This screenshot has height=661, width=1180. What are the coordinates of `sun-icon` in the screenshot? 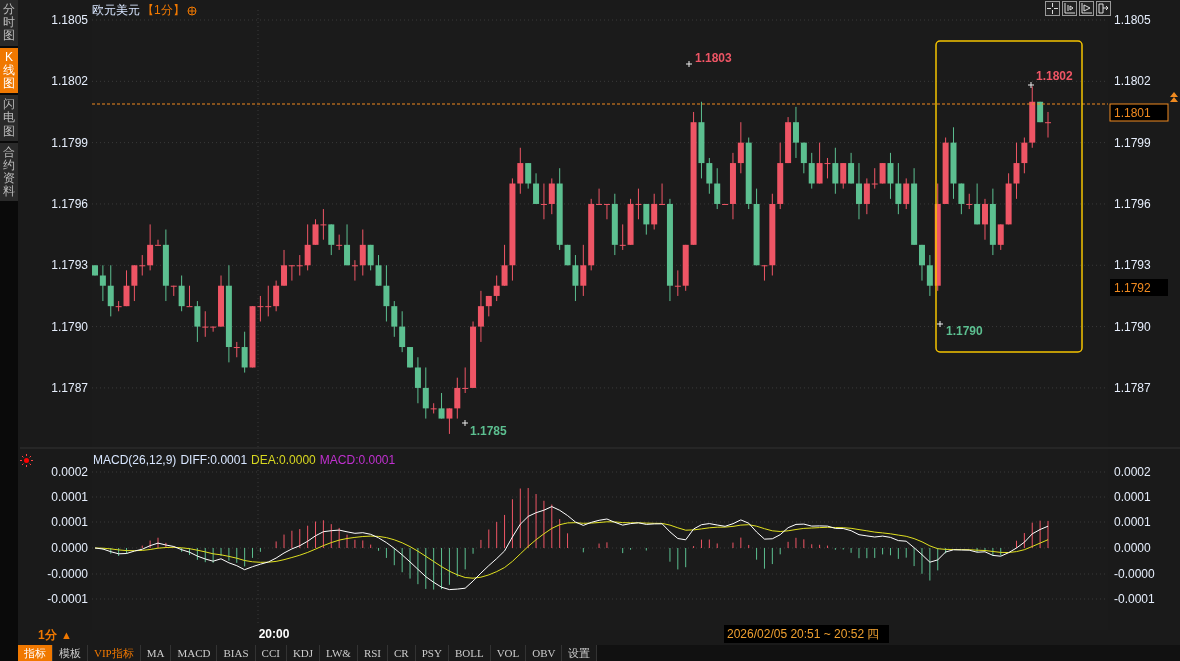 It's located at (26, 460).